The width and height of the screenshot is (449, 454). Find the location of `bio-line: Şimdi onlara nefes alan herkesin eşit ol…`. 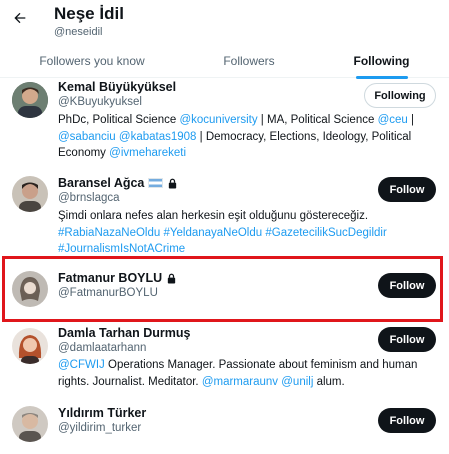

bio-line: Şimdi onlara nefes alan herkesin eşit ol… is located at coordinates (213, 216).